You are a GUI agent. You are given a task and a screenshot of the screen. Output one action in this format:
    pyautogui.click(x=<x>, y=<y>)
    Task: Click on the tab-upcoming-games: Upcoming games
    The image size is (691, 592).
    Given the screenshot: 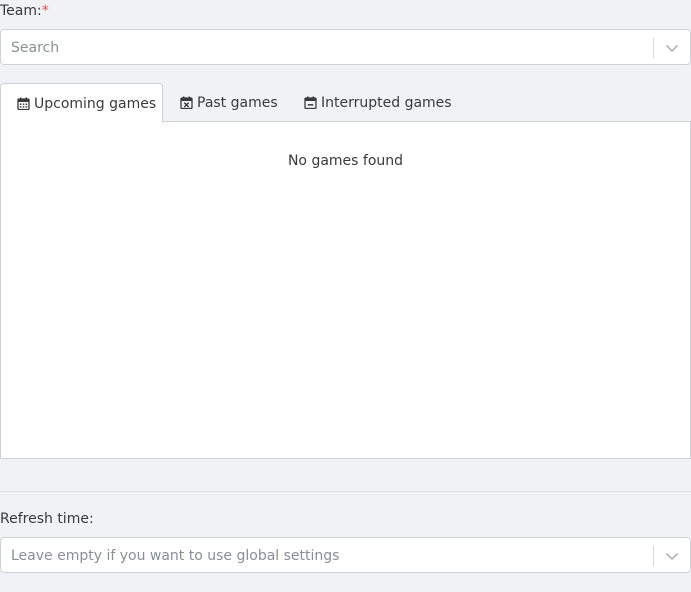 What is the action you would take?
    pyautogui.click(x=81, y=103)
    